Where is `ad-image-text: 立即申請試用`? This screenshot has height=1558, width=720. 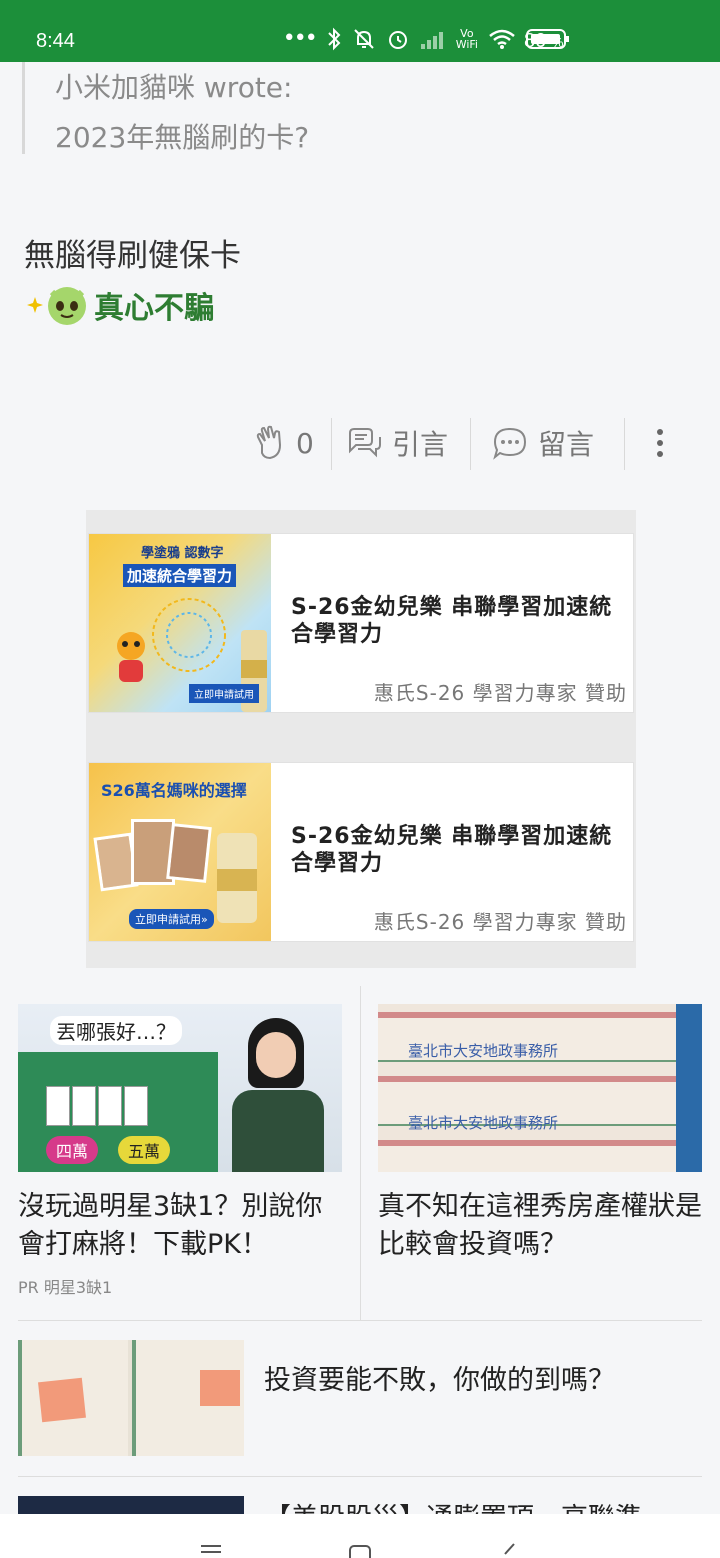 ad-image-text: 立即申請試用 is located at coordinates (224, 693).